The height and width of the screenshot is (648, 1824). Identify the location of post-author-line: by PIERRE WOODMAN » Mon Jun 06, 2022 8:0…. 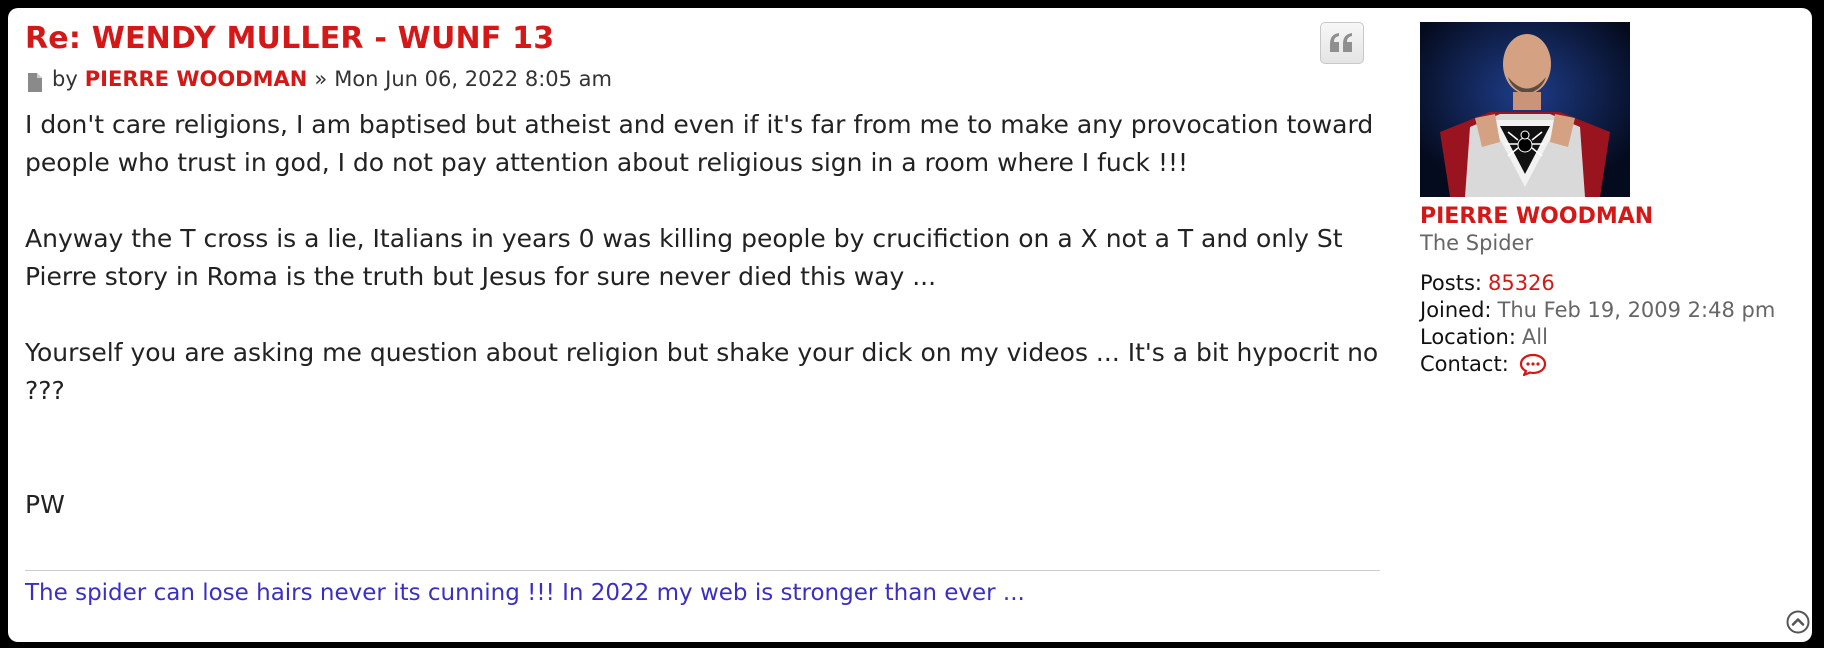
(702, 79).